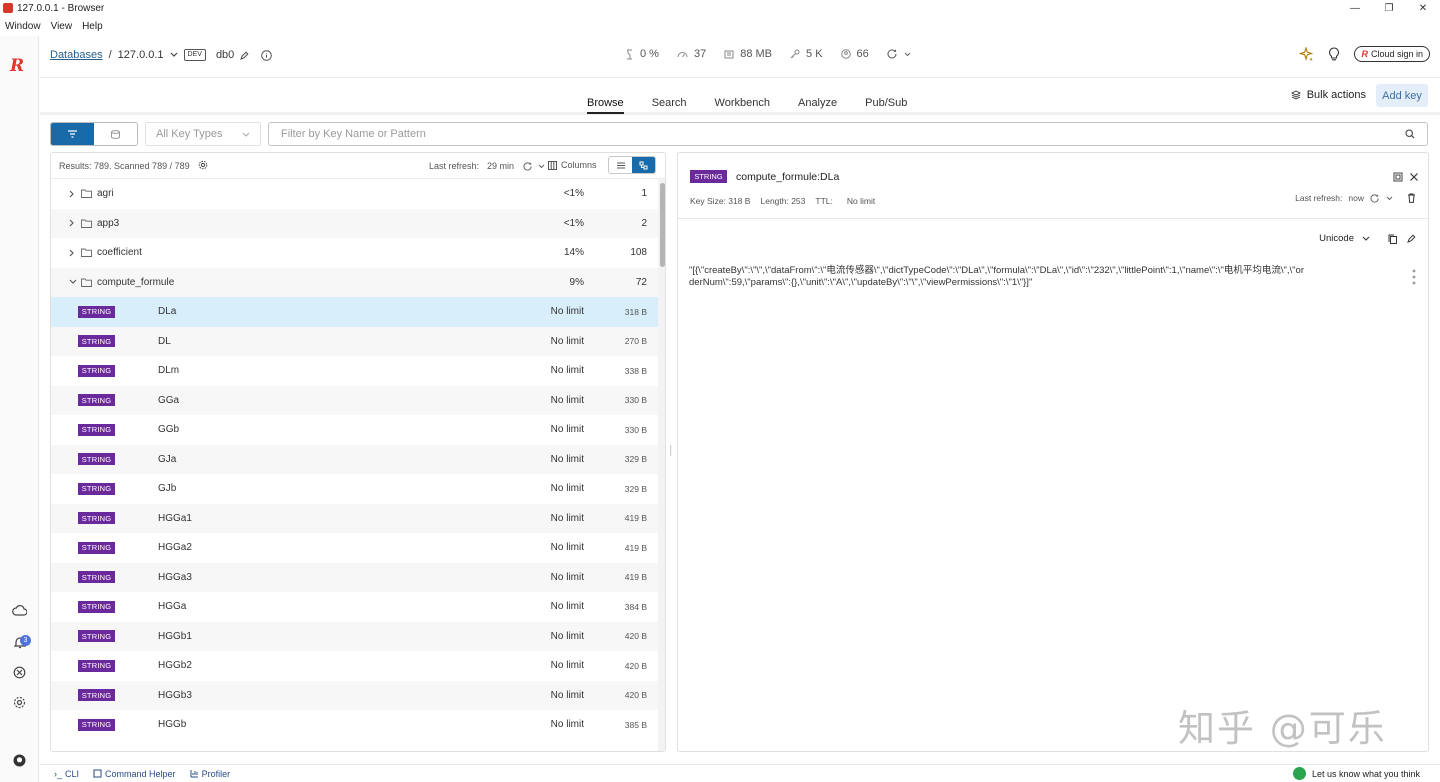 This screenshot has height=782, width=1440. I want to click on menu-bar: Window View Help, so click(54, 26).